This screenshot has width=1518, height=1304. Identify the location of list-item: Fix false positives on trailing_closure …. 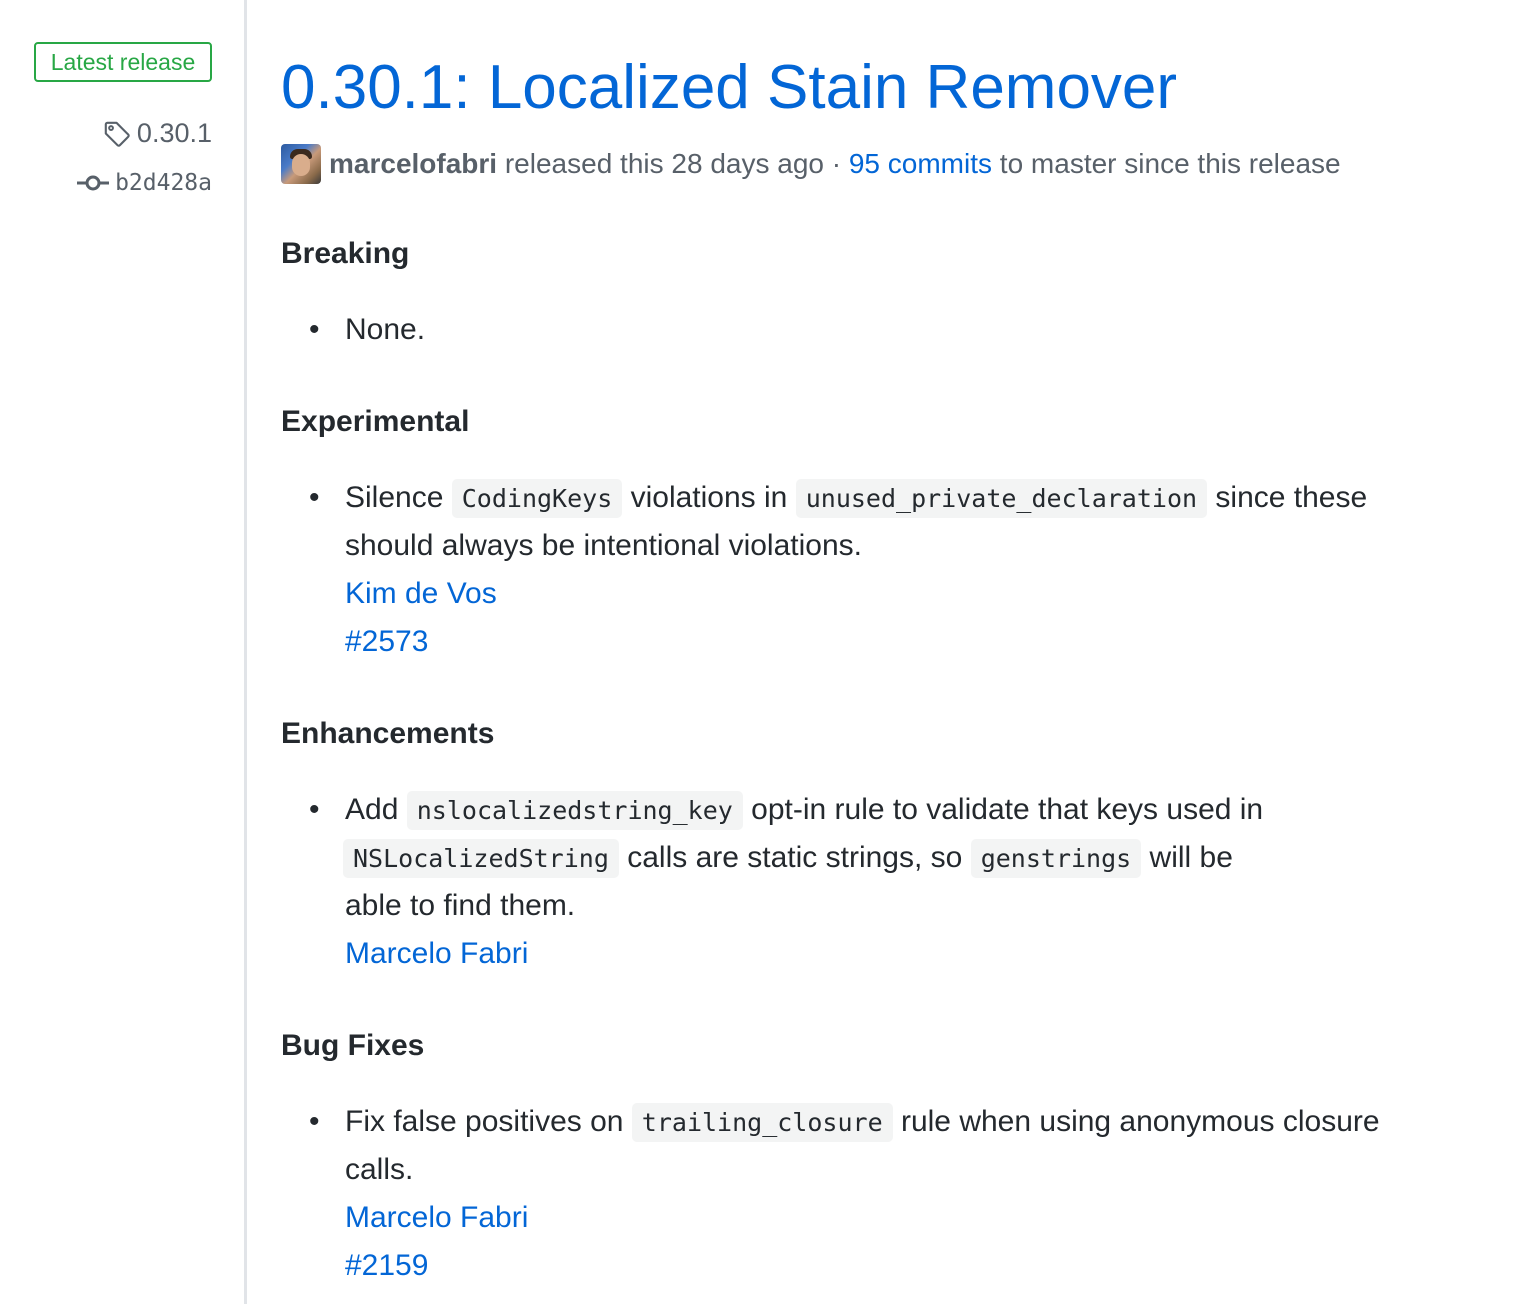
(920, 1194).